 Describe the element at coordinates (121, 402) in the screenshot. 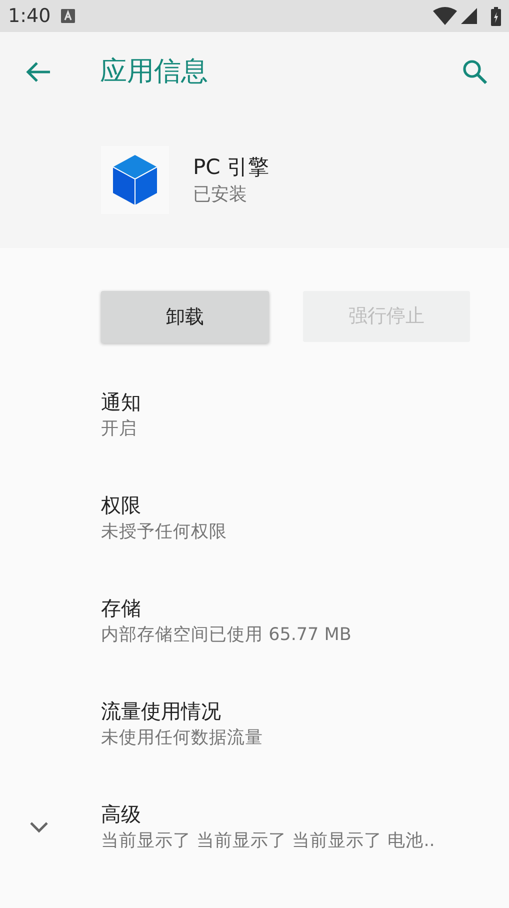

I see `setting-title: 通知` at that location.